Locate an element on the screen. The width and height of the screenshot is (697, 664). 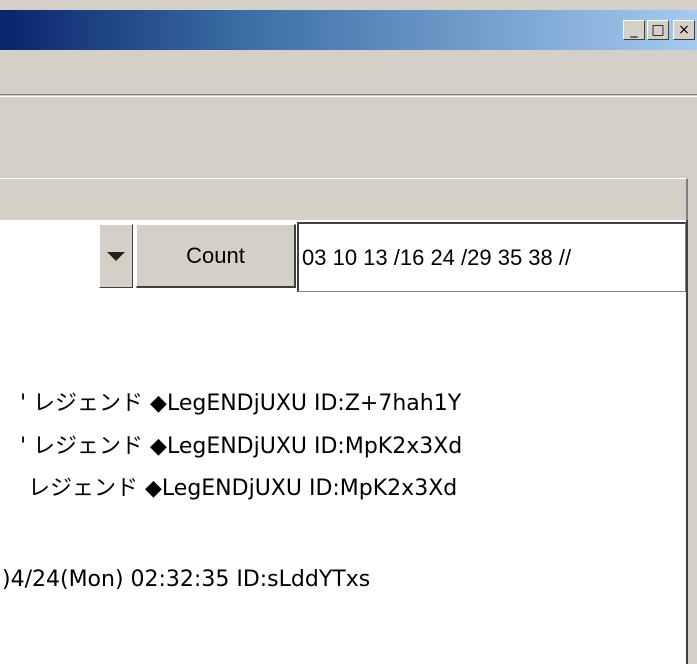
maximize-button: □ is located at coordinates (658, 30).